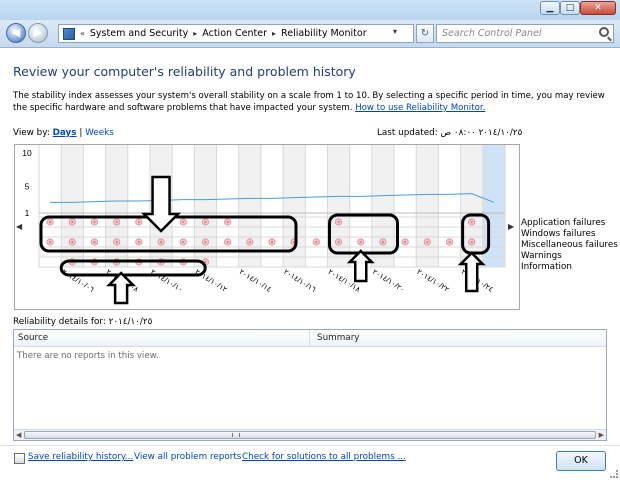  Describe the element at coordinates (492, 33) in the screenshot. I see `search-placeholder: Search Control Panel` at that location.